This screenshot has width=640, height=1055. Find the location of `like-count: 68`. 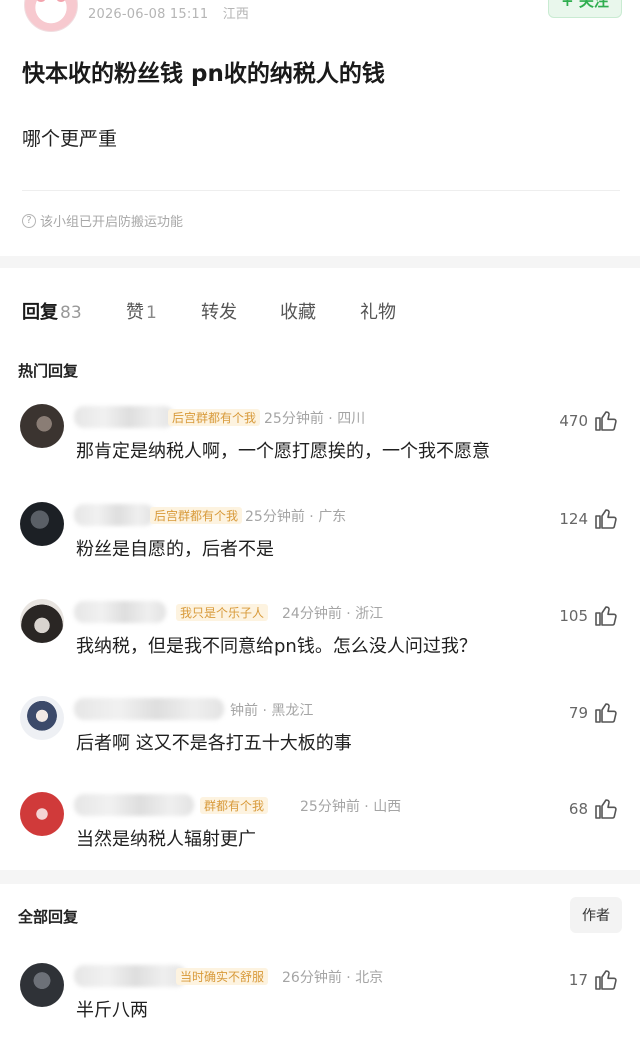

like-count: 68 is located at coordinates (578, 809).